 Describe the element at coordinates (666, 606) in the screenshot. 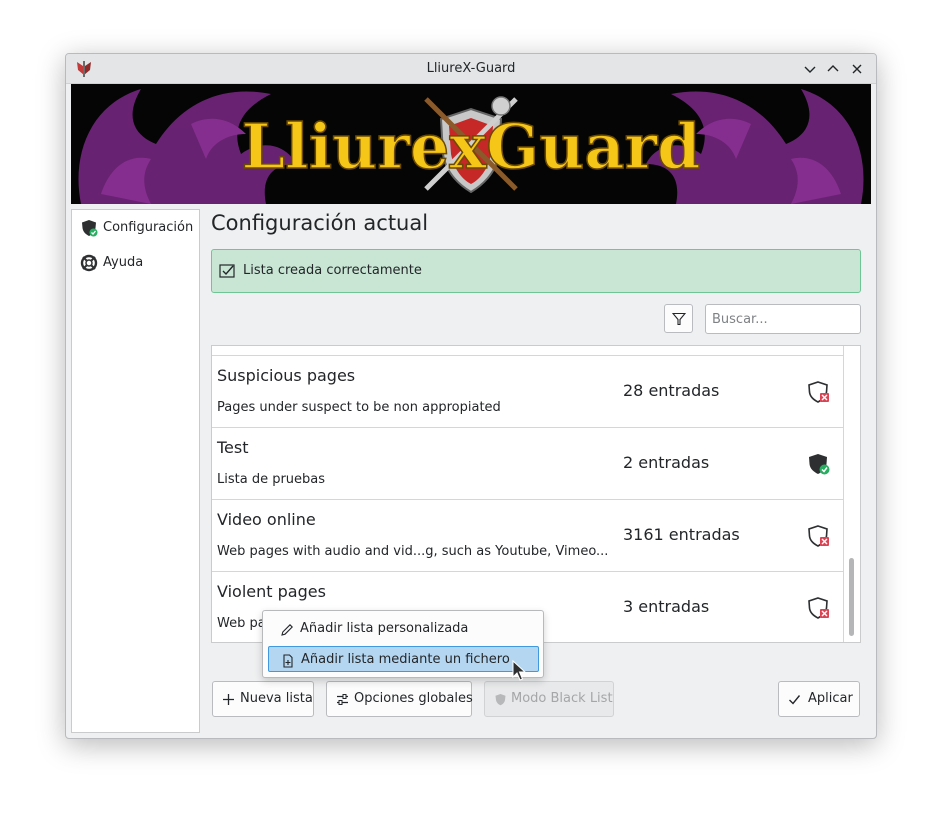

I see `list-entry-count: 3 entradas` at that location.